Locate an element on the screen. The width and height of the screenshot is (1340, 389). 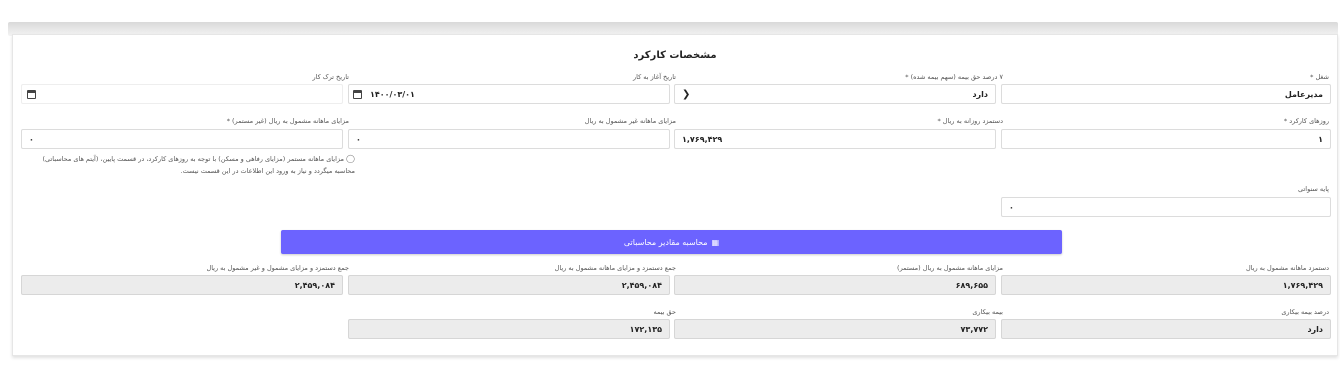
seniority-base-input: ۰ is located at coordinates (1166, 207).